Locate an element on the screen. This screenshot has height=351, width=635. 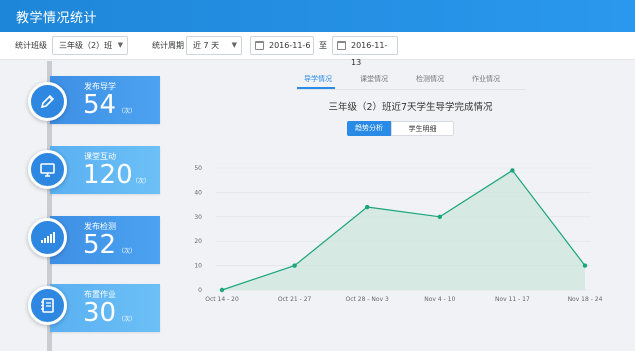
range-separator: 至 is located at coordinates (323, 45).